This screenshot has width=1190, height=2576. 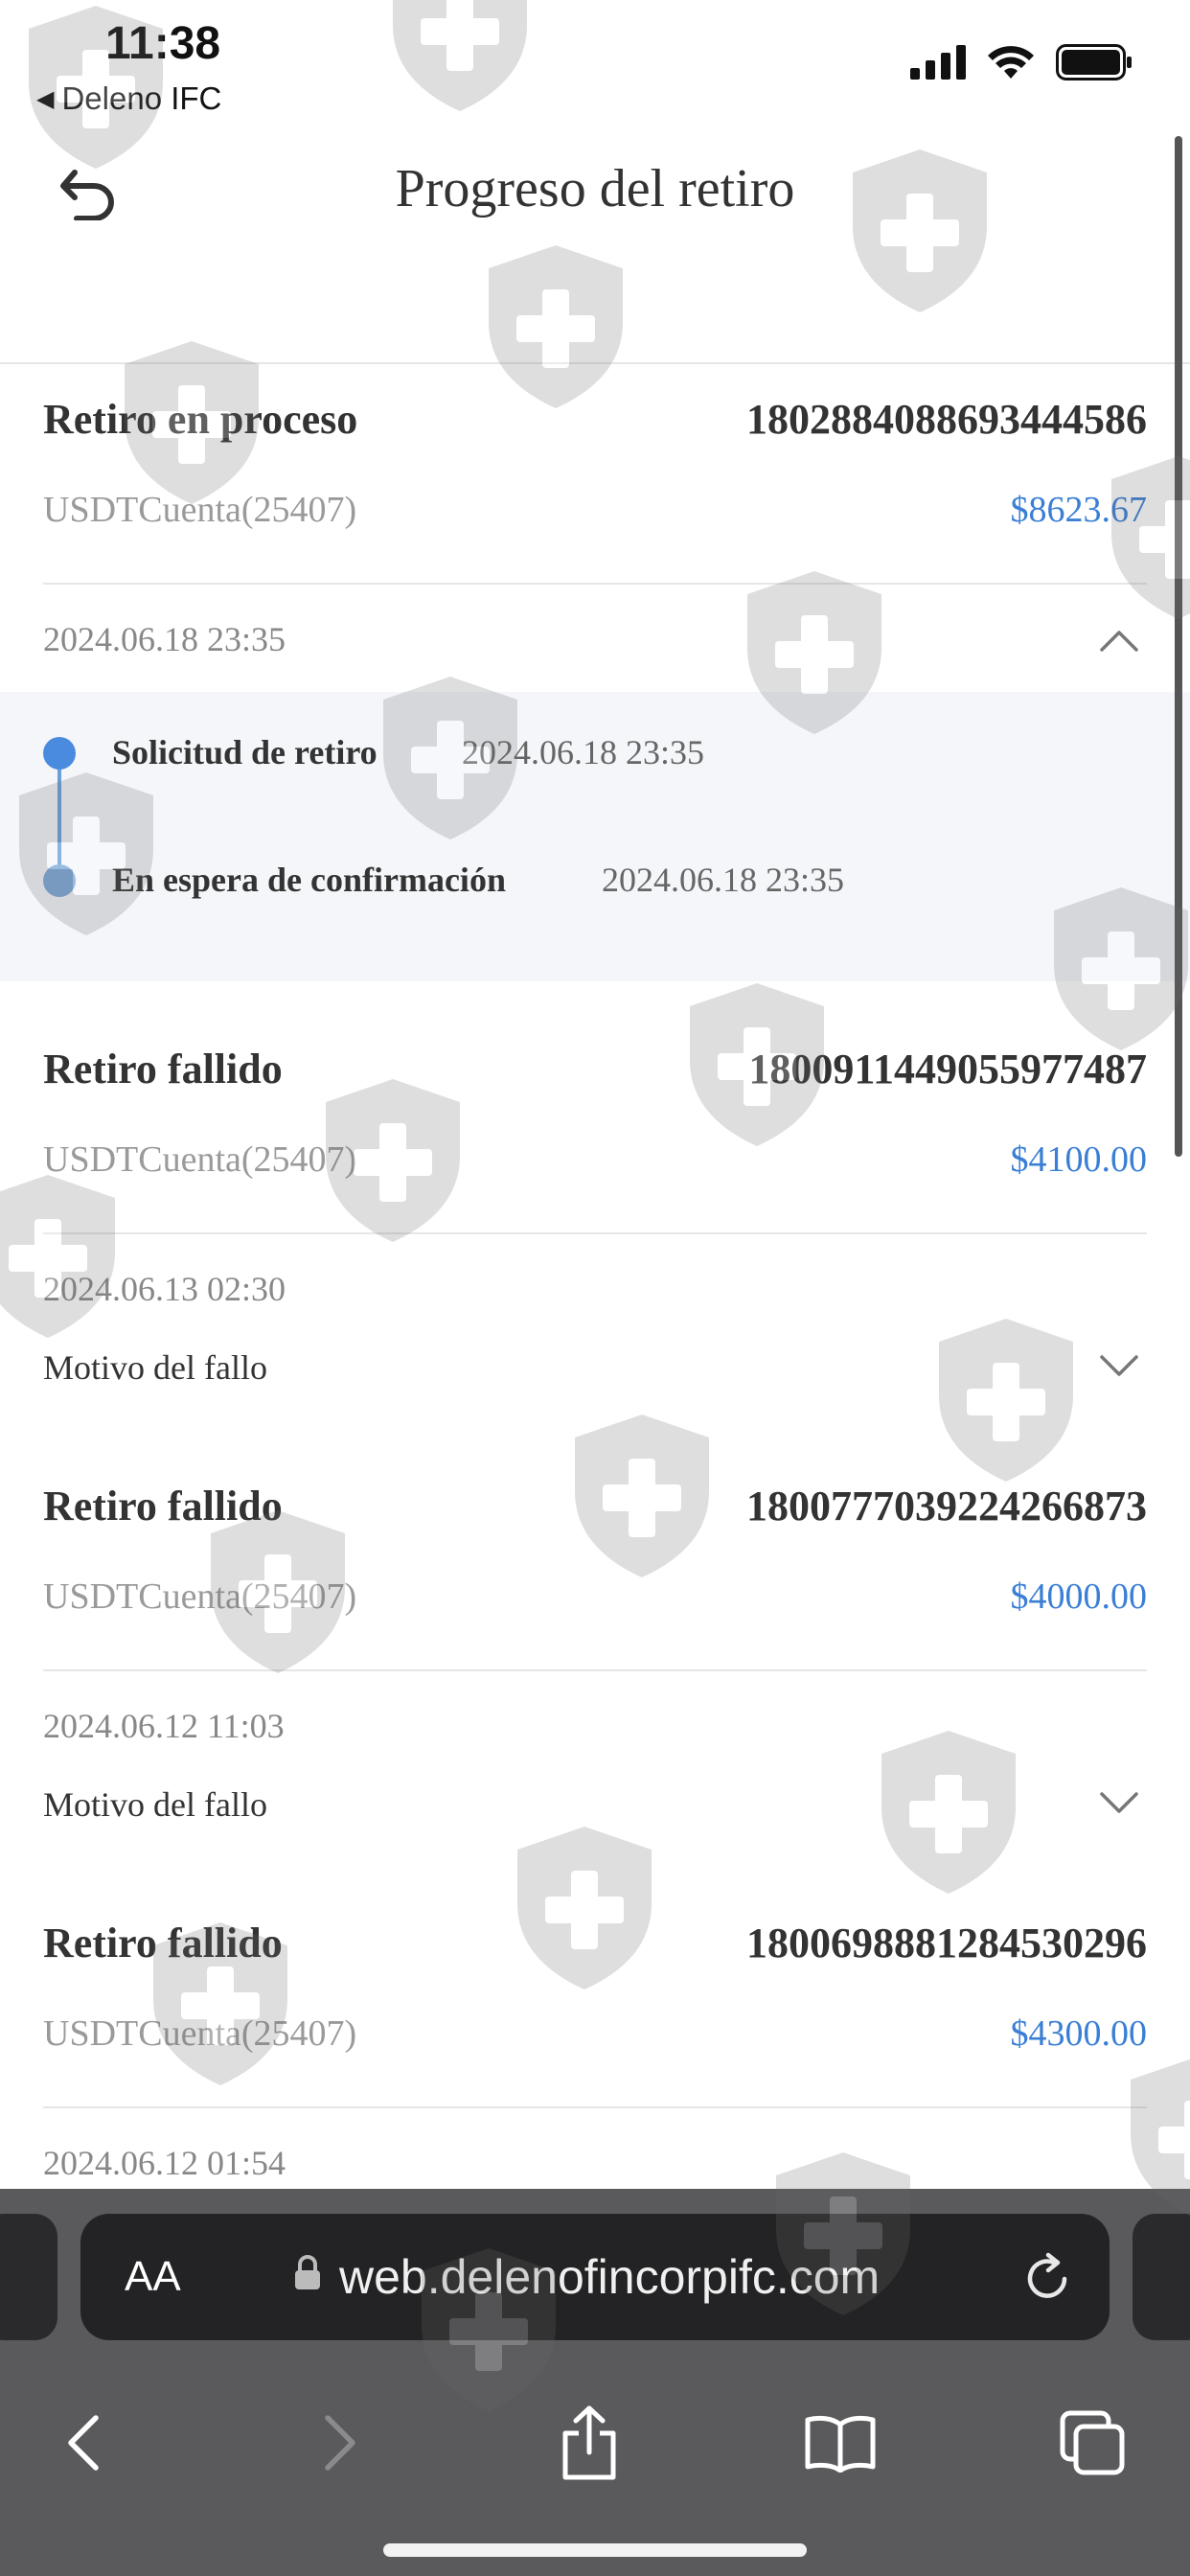 I want to click on bookmarks-button, so click(x=840, y=2443).